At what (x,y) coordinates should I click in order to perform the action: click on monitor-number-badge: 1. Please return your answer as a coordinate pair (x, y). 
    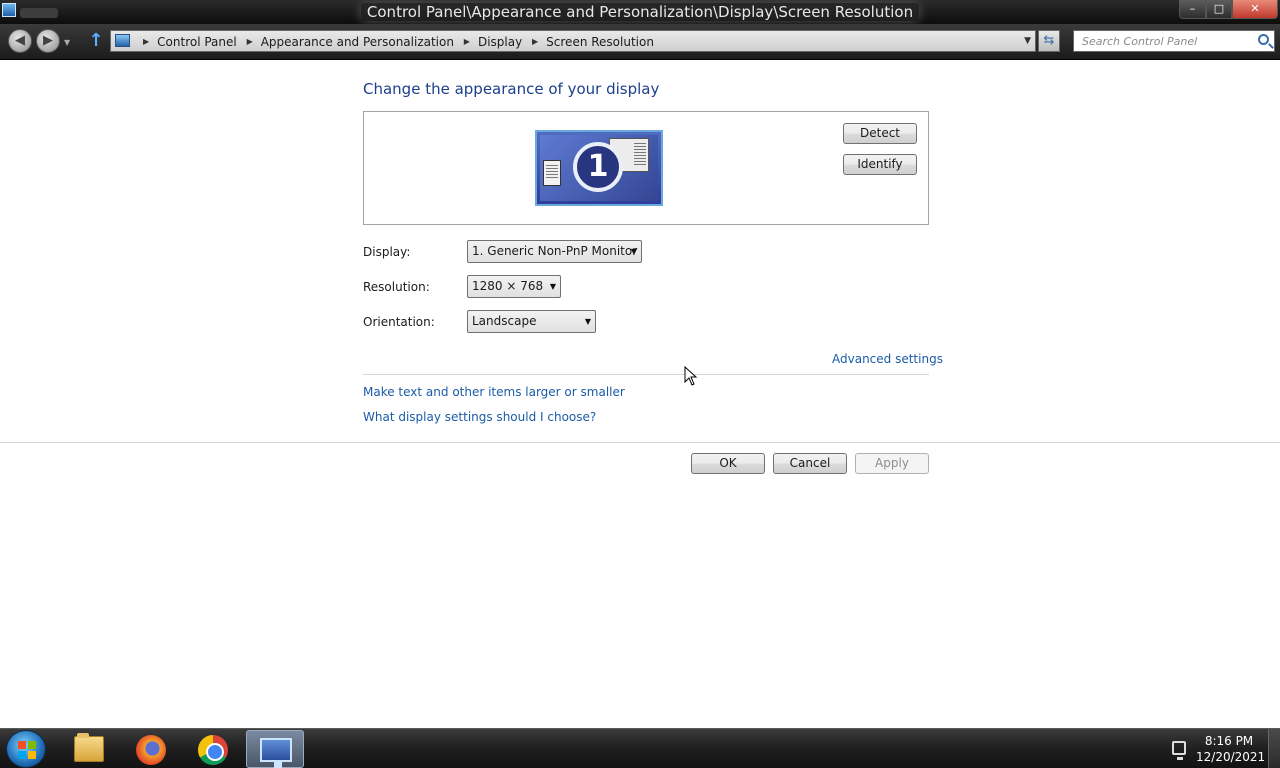
    Looking at the image, I should click on (598, 167).